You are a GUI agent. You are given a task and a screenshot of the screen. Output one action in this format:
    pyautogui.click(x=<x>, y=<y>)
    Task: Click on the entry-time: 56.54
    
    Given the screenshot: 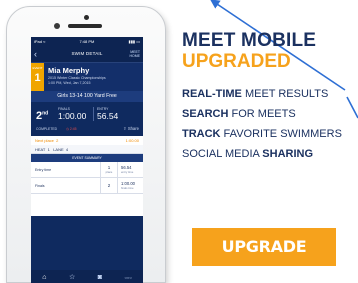 What is the action you would take?
    pyautogui.click(x=108, y=116)
    